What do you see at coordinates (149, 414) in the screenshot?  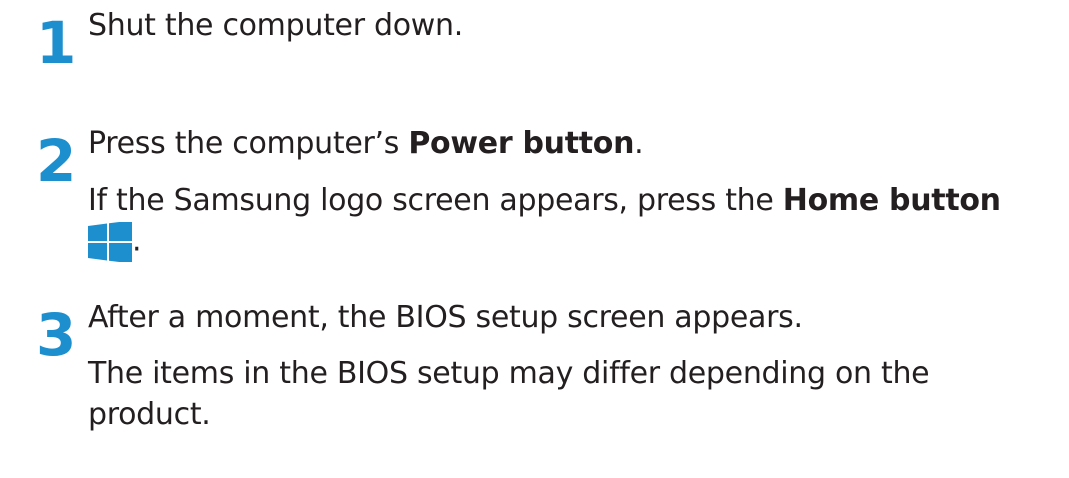 I see `step-3-note-line-2: product.` at bounding box center [149, 414].